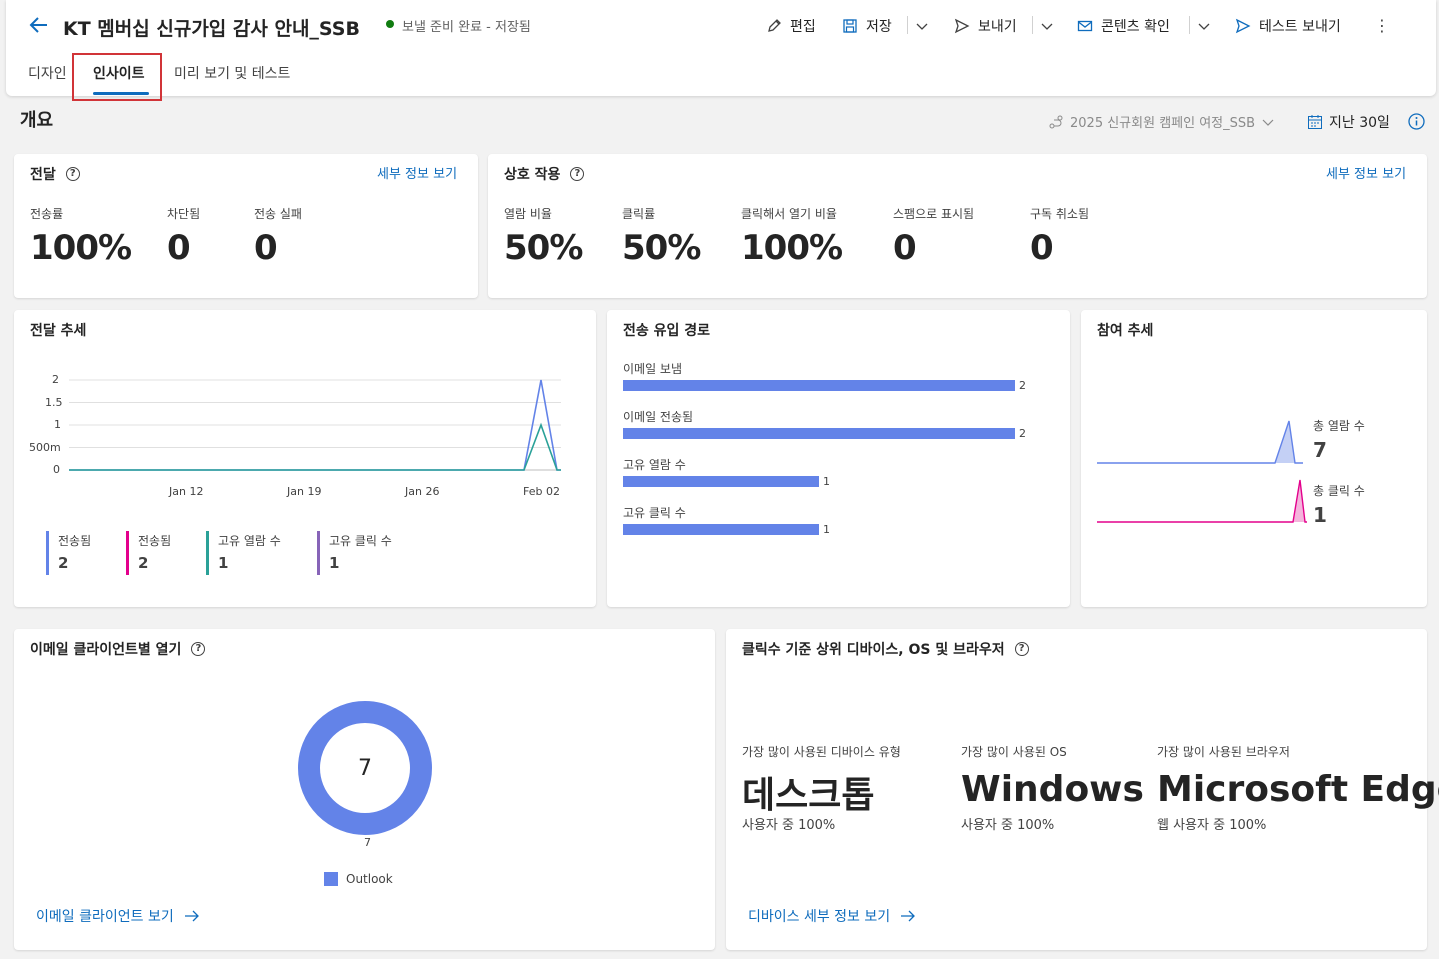  I want to click on test-send-button: 테스트 보내기, so click(1288, 26).